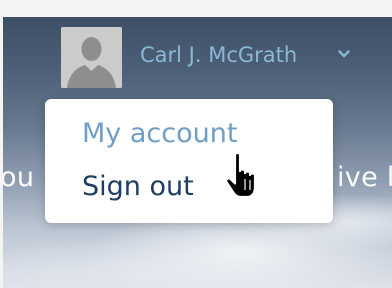  I want to click on menu-item-sign-out: Sign out, so click(138, 186).